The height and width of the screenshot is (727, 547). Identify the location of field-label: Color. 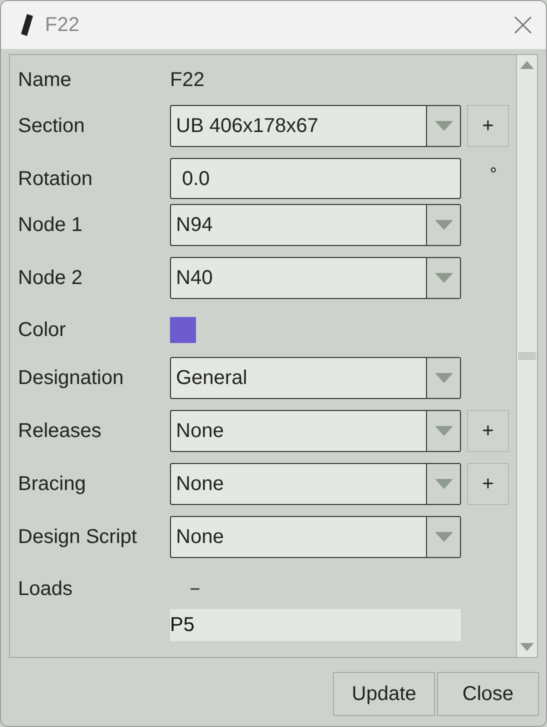
(42, 330).